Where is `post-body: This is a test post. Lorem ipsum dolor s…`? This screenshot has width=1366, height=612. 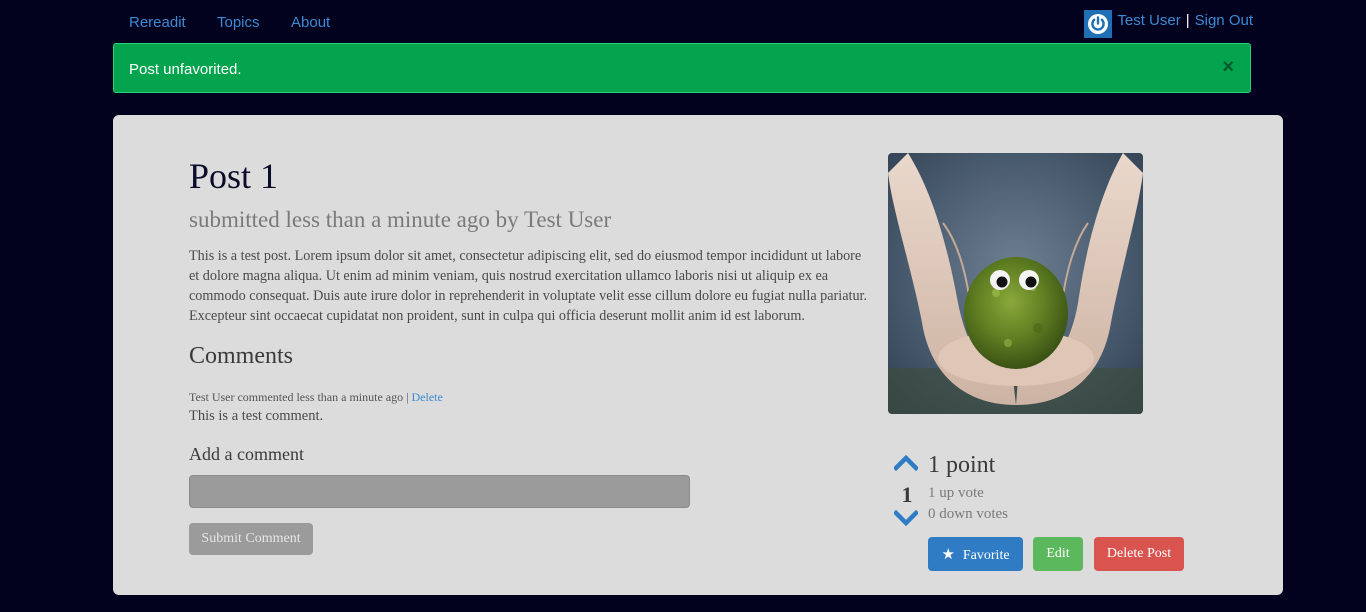
post-body: This is a test post. Lorem ipsum dolor s… is located at coordinates (528, 286).